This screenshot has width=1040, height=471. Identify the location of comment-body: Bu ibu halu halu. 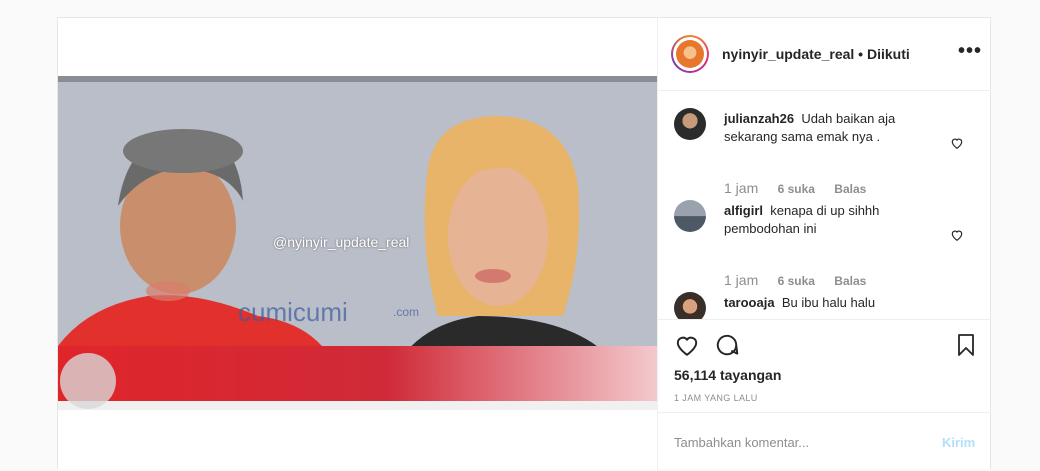
(828, 302).